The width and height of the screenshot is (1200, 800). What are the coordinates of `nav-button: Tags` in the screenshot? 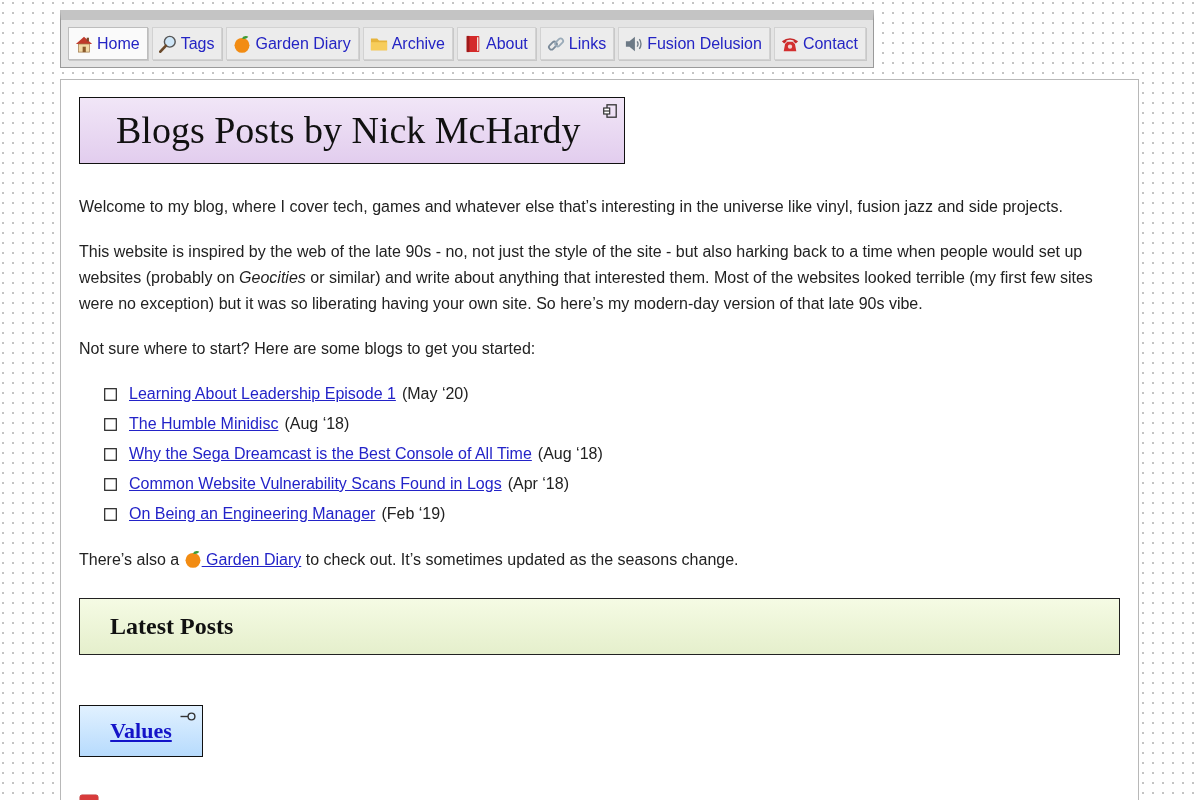 It's located at (187, 43).